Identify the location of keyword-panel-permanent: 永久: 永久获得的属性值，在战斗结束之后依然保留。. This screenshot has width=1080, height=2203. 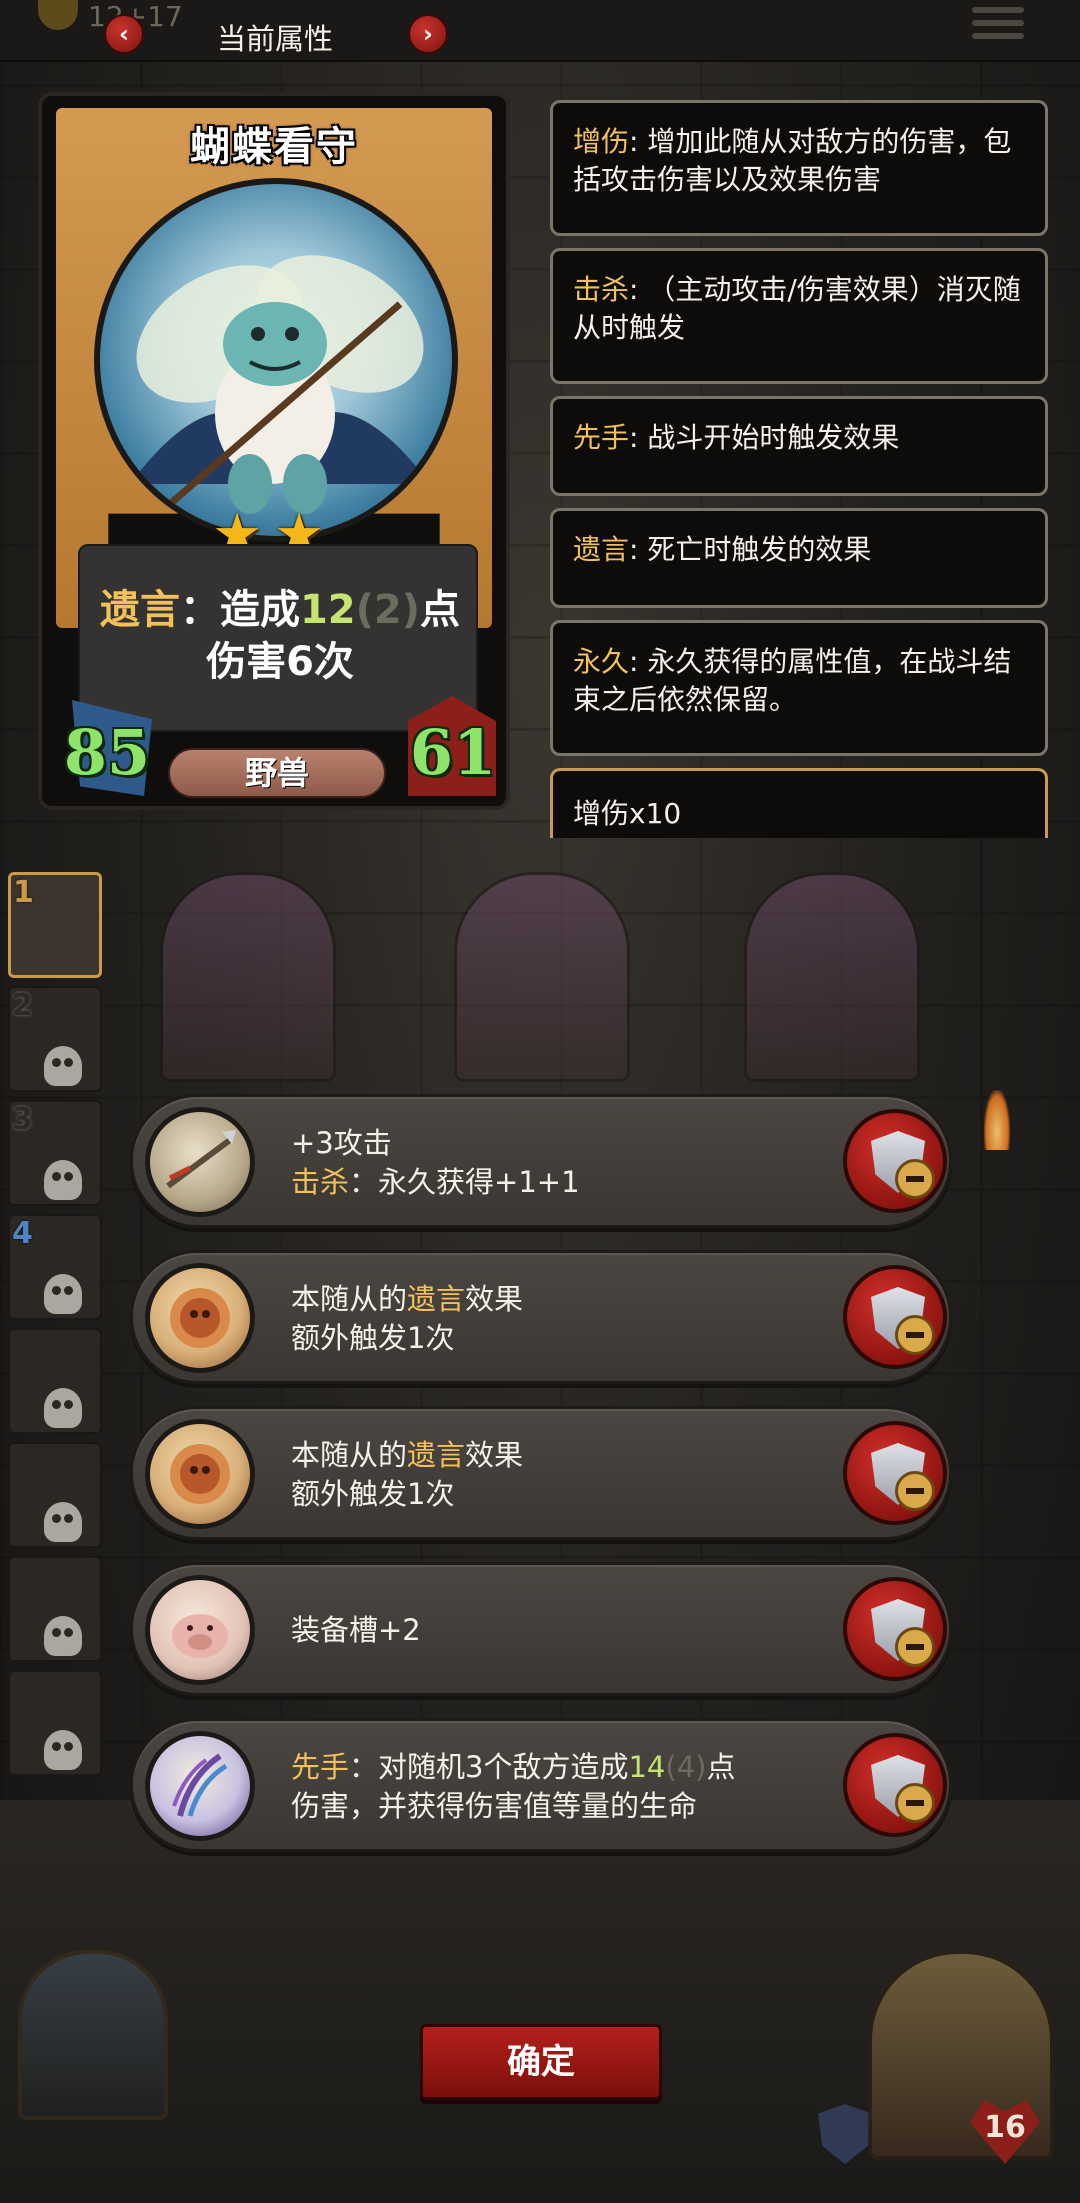
(799, 688).